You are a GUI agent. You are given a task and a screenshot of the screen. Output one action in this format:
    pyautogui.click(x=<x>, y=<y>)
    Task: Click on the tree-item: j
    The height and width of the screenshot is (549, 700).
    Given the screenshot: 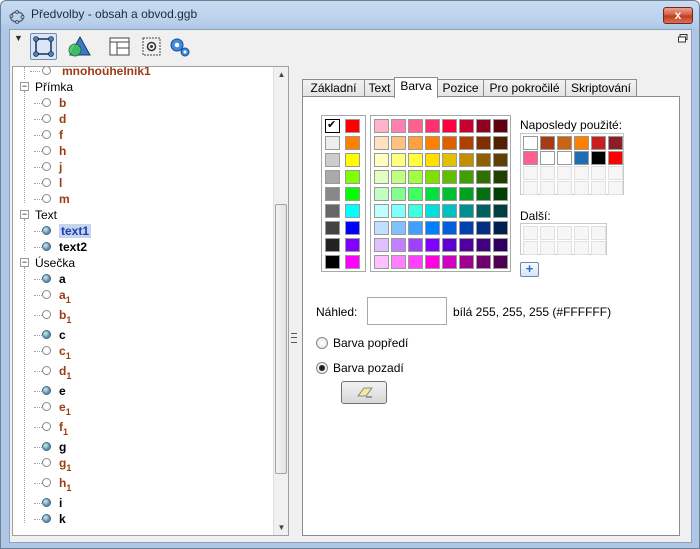 What is the action you would take?
    pyautogui.click(x=143, y=167)
    